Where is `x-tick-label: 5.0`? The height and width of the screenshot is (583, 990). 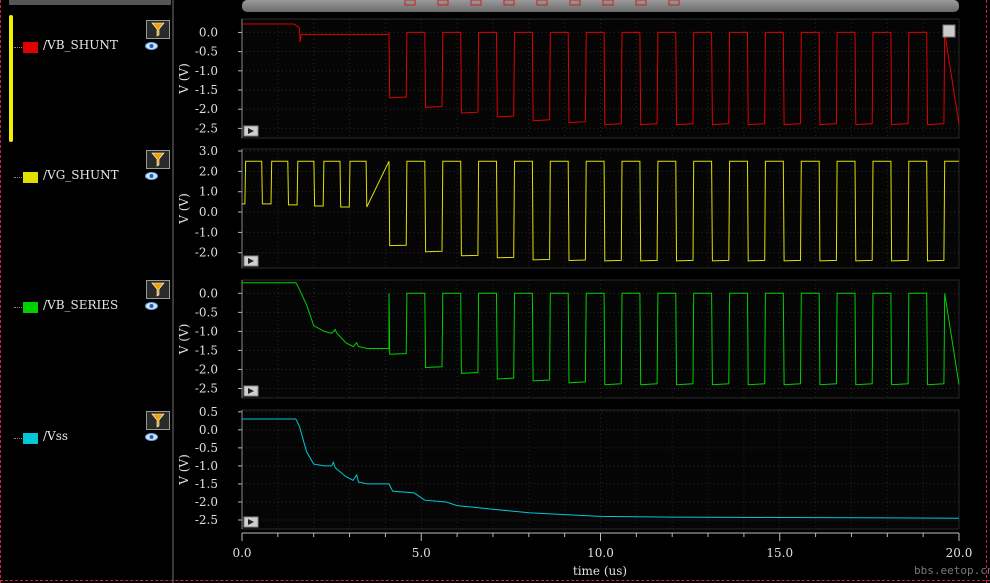
x-tick-label: 5.0 is located at coordinates (421, 553).